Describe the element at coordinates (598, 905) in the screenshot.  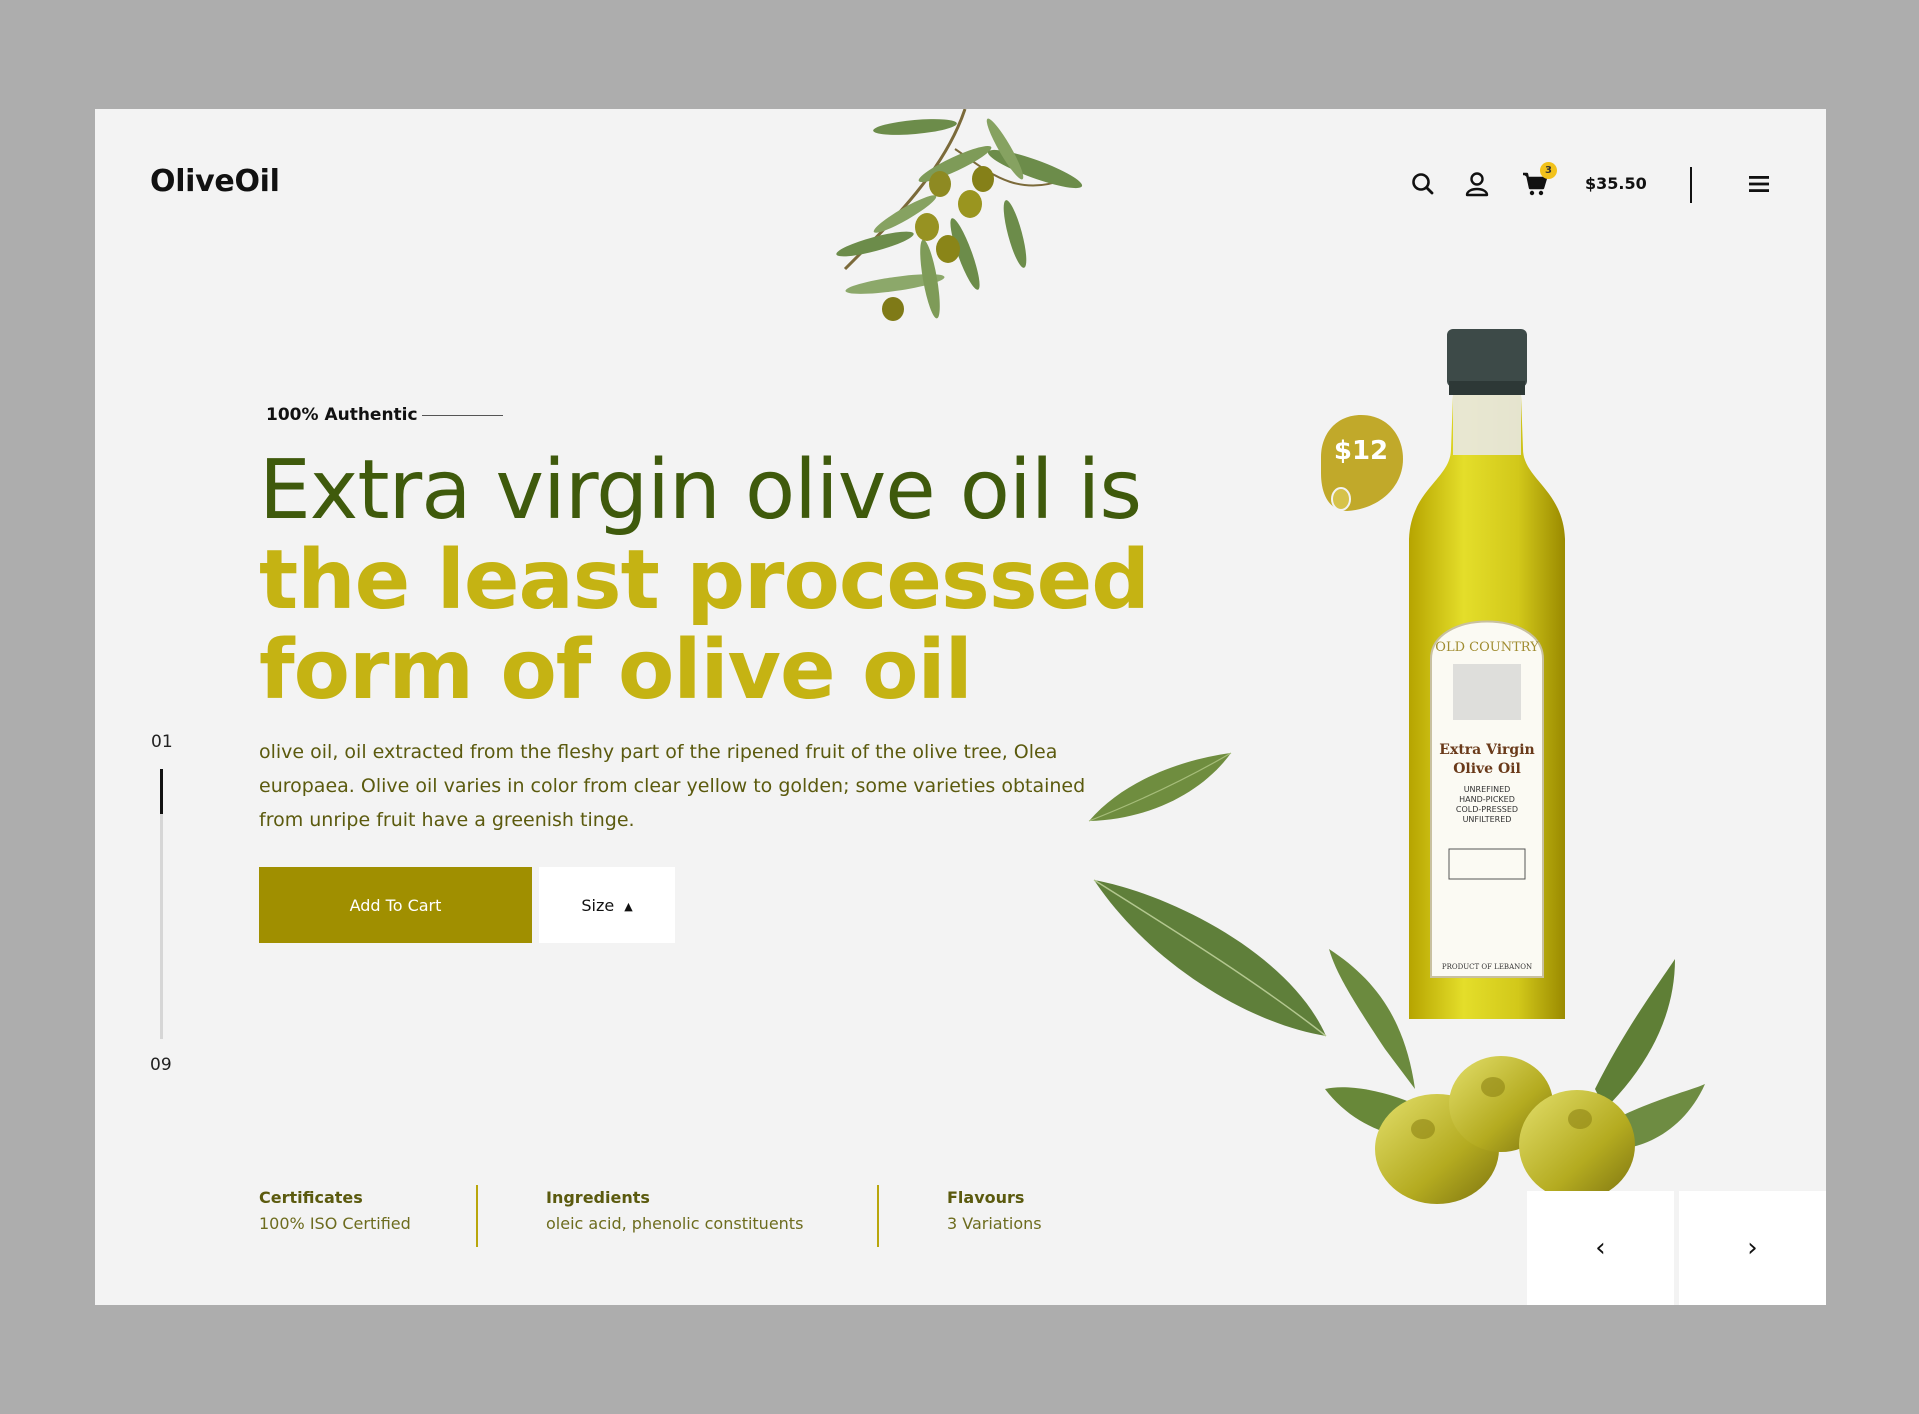
I see `size-label: Size` at that location.